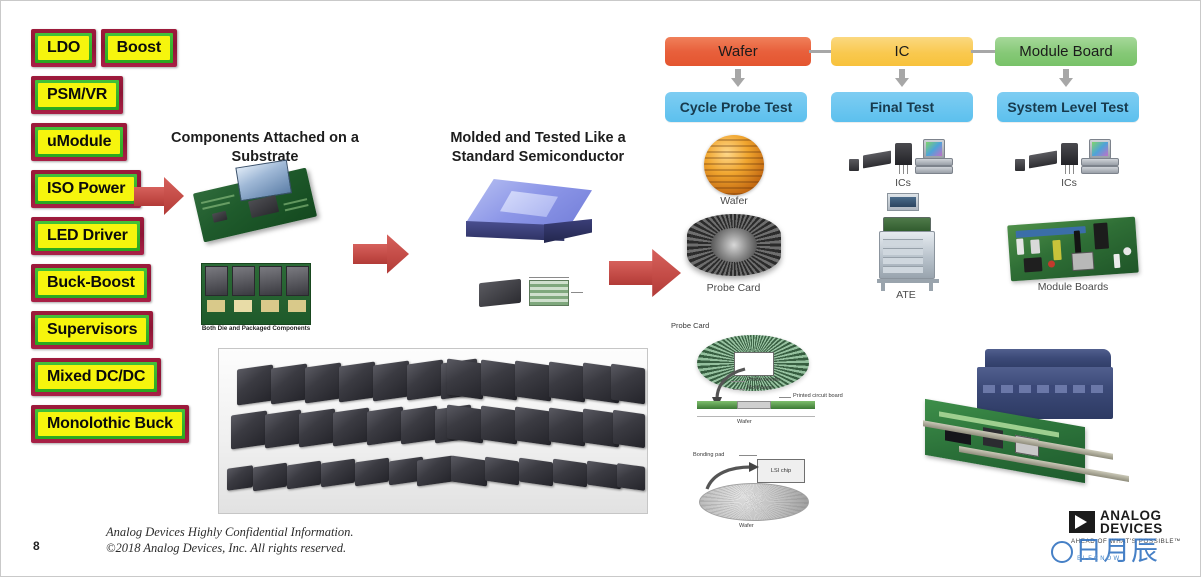 This screenshot has width=1201, height=577. I want to click on capacitor-yellow, so click(1057, 250).